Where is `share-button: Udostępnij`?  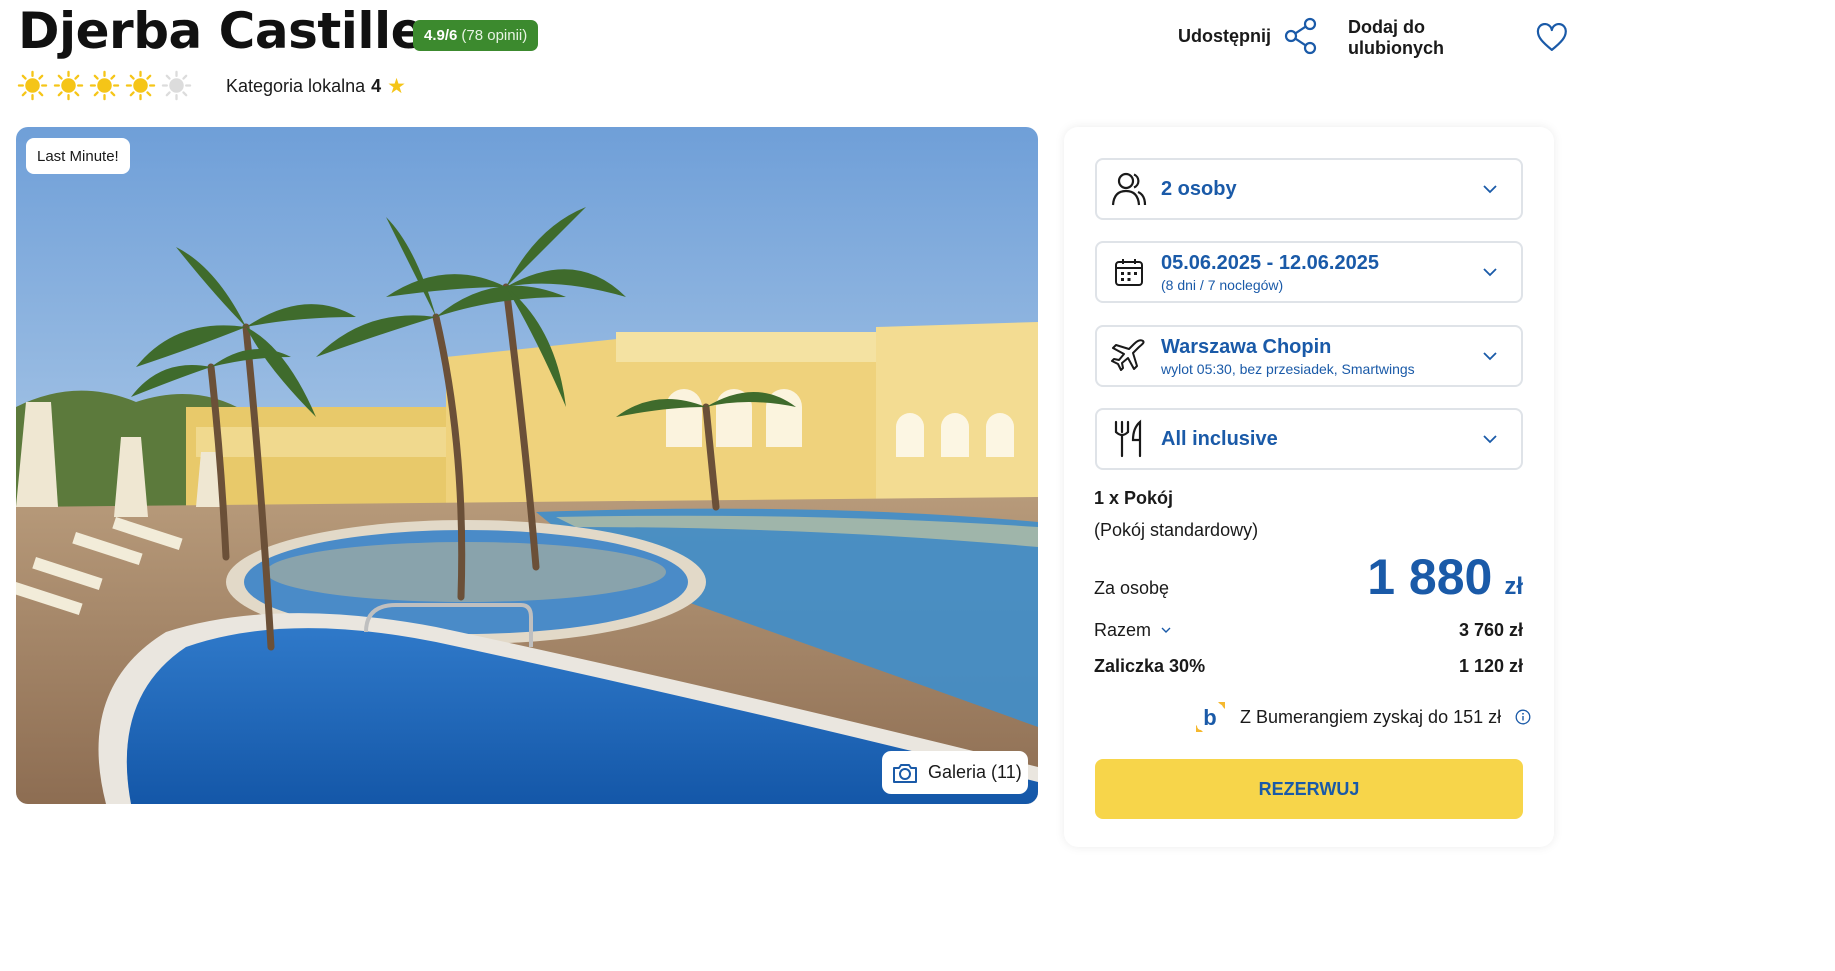
share-button: Udostępnij is located at coordinates (1248, 36).